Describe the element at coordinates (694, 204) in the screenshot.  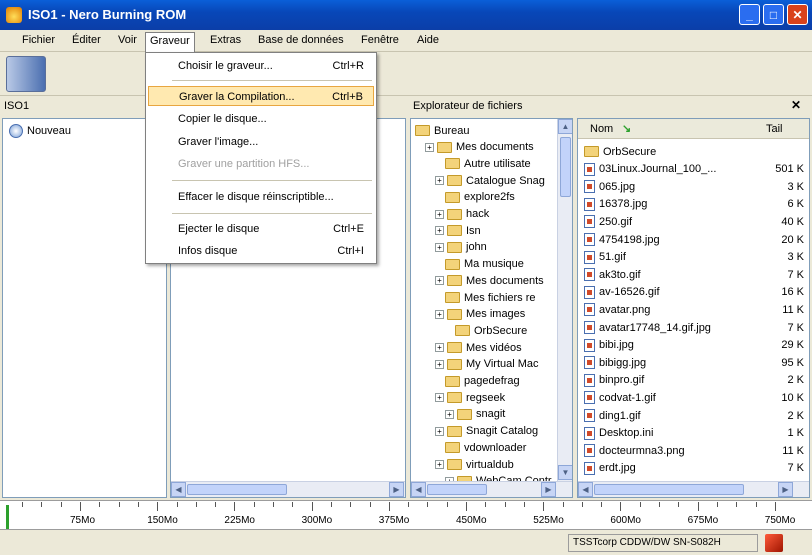
I see `file-row: 16378.jpg 6 K` at that location.